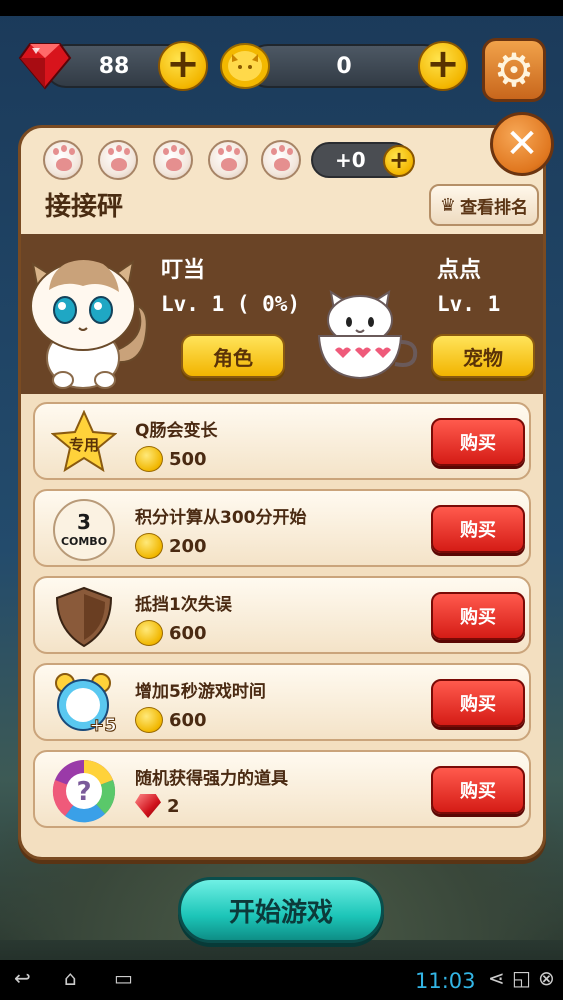 Image resolution: width=563 pixels, height=1000 pixels. Describe the element at coordinates (344, 66) in the screenshot. I see `coin-count: 0` at that location.